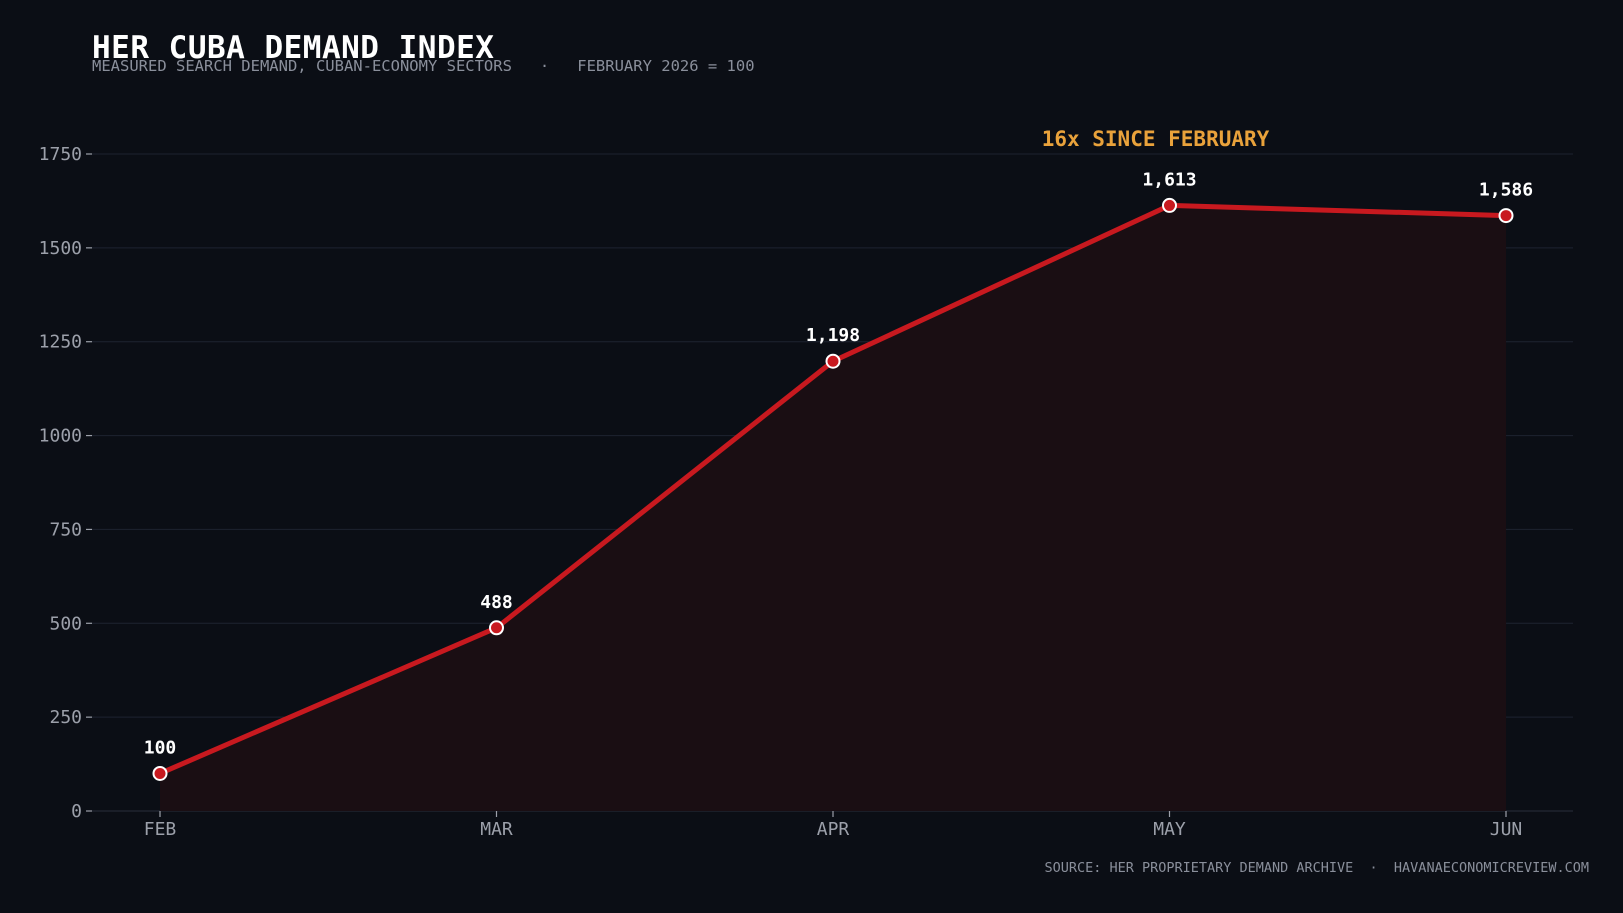 This screenshot has height=913, width=1623. Describe the element at coordinates (833, 335) in the screenshot. I see `data-label: 1,198` at that location.